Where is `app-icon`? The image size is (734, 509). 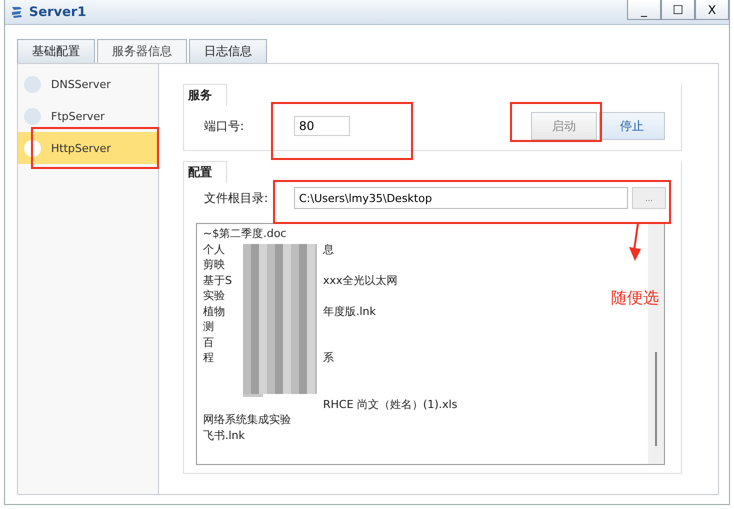 app-icon is located at coordinates (17, 12).